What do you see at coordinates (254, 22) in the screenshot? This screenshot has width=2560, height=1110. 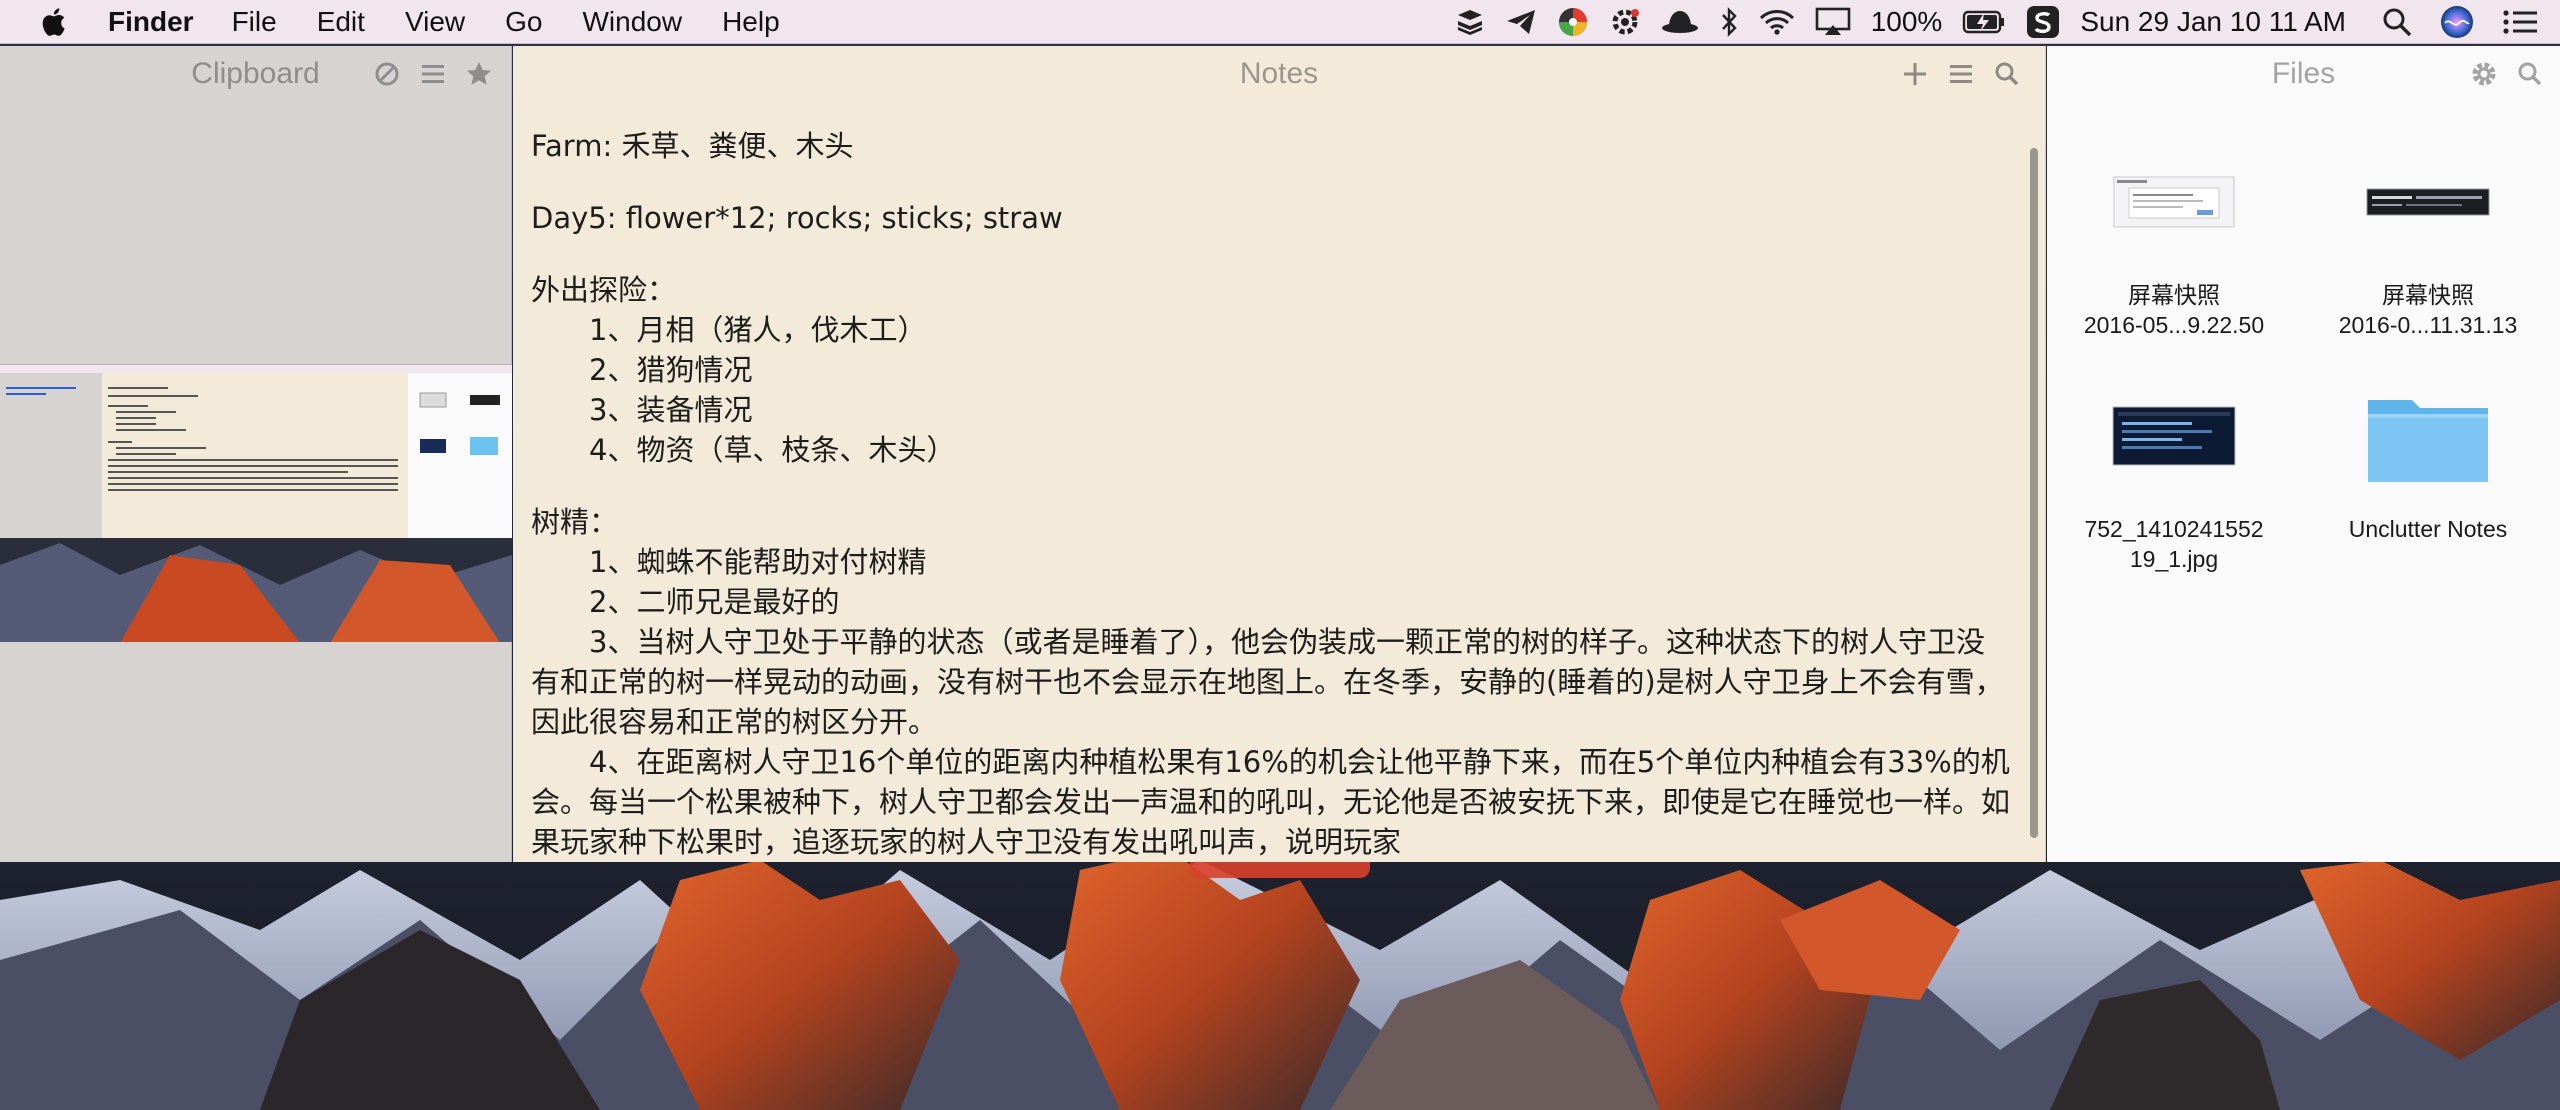 I see `menu-file: File` at bounding box center [254, 22].